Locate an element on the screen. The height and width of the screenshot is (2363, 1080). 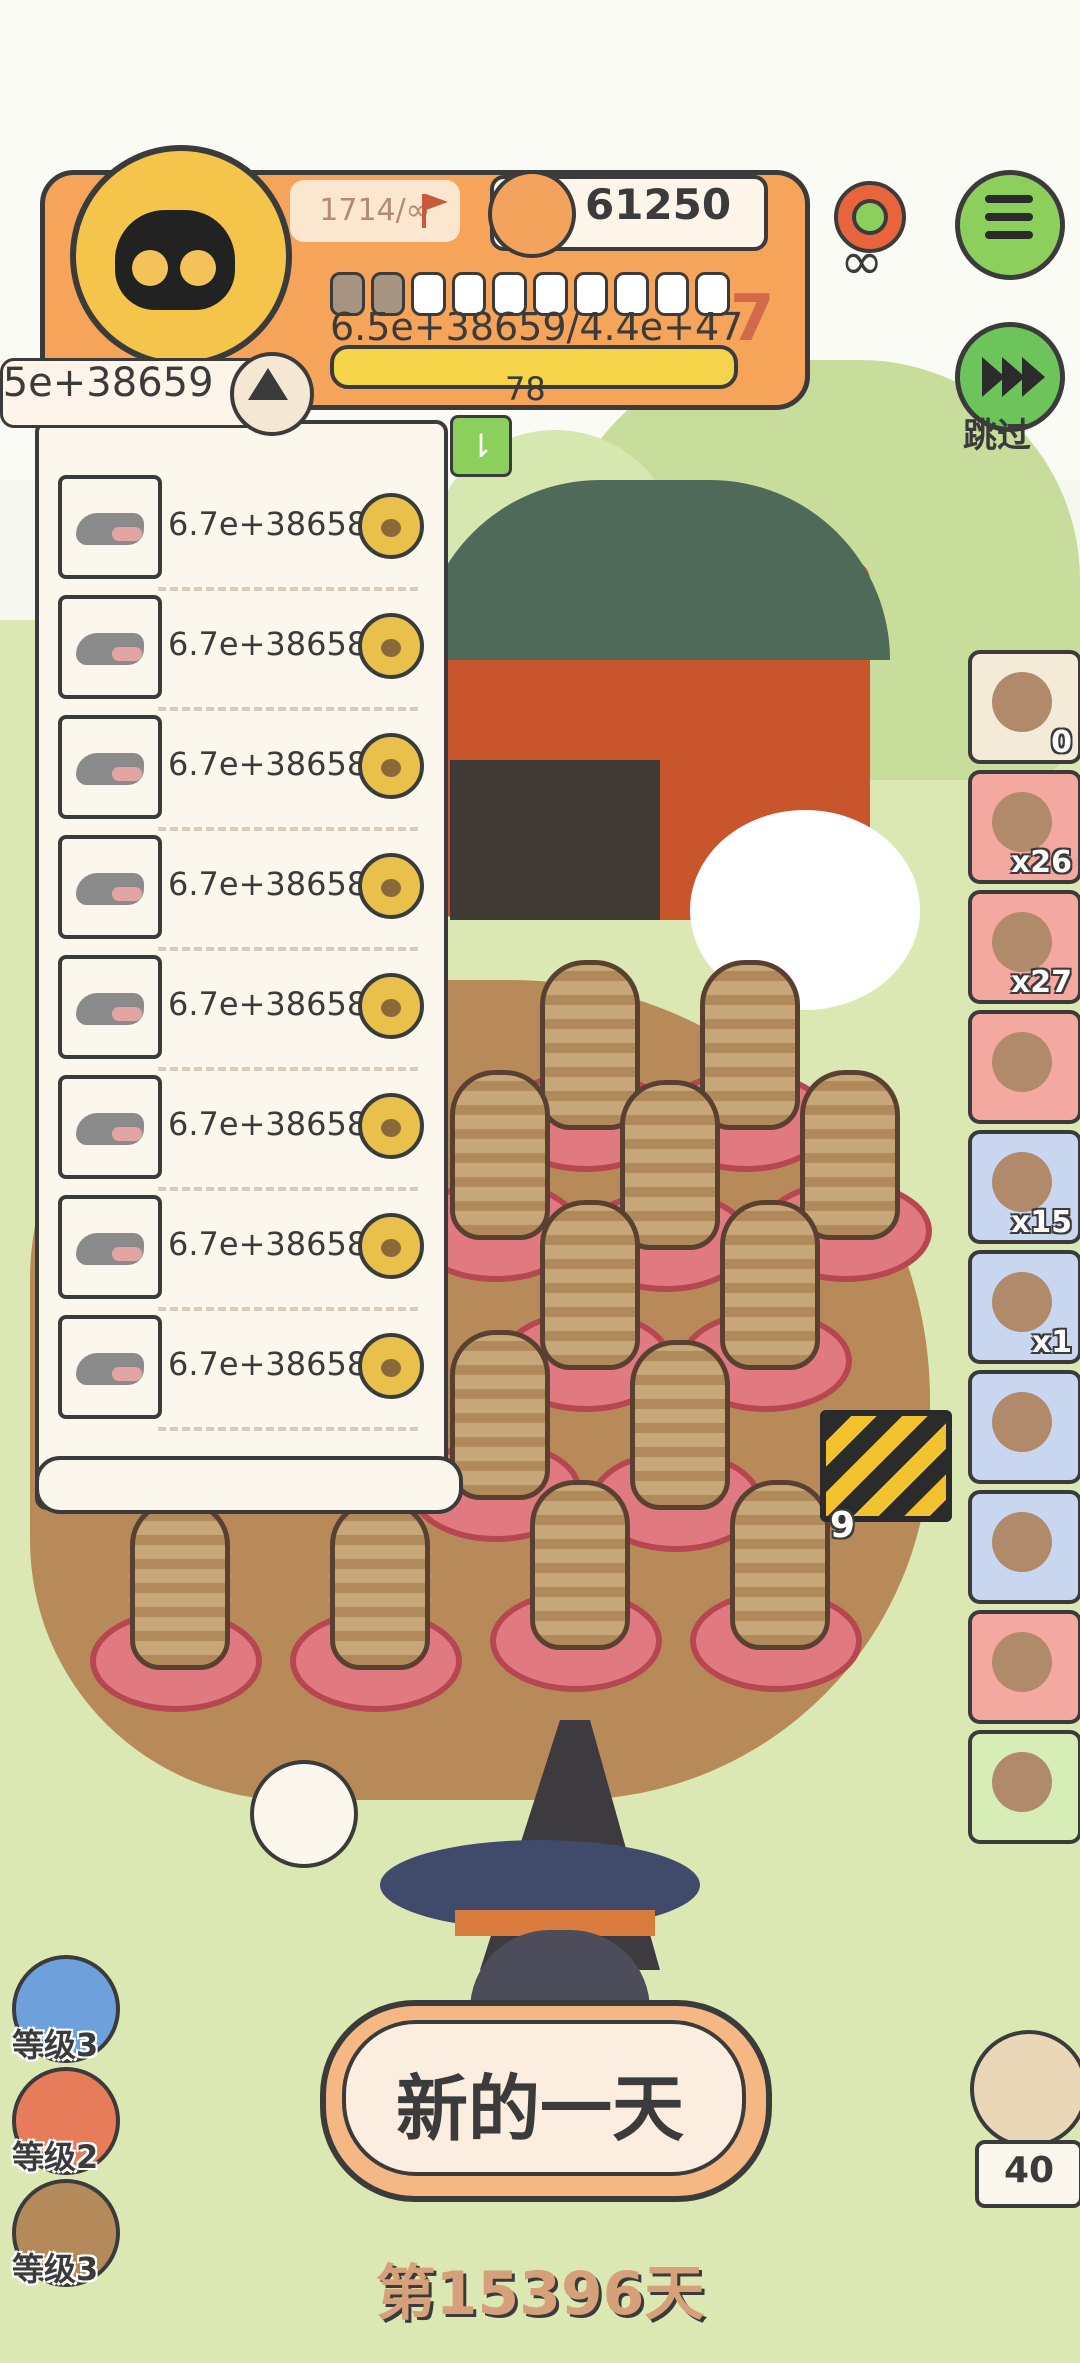
level-label: 等级2 is located at coordinates (55, 2157).